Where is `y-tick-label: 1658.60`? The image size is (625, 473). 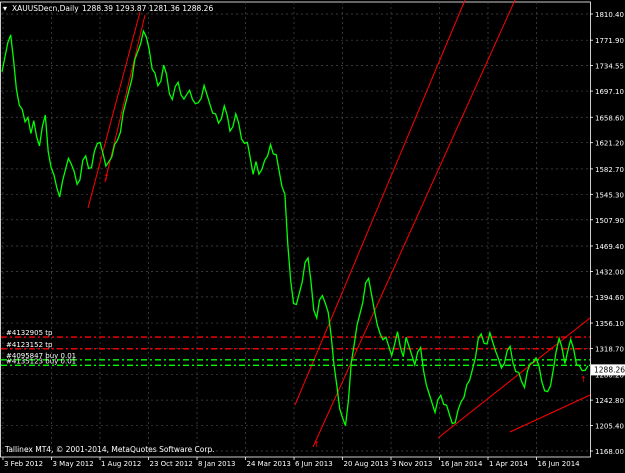
y-tick-label: 1658.60 is located at coordinates (609, 118).